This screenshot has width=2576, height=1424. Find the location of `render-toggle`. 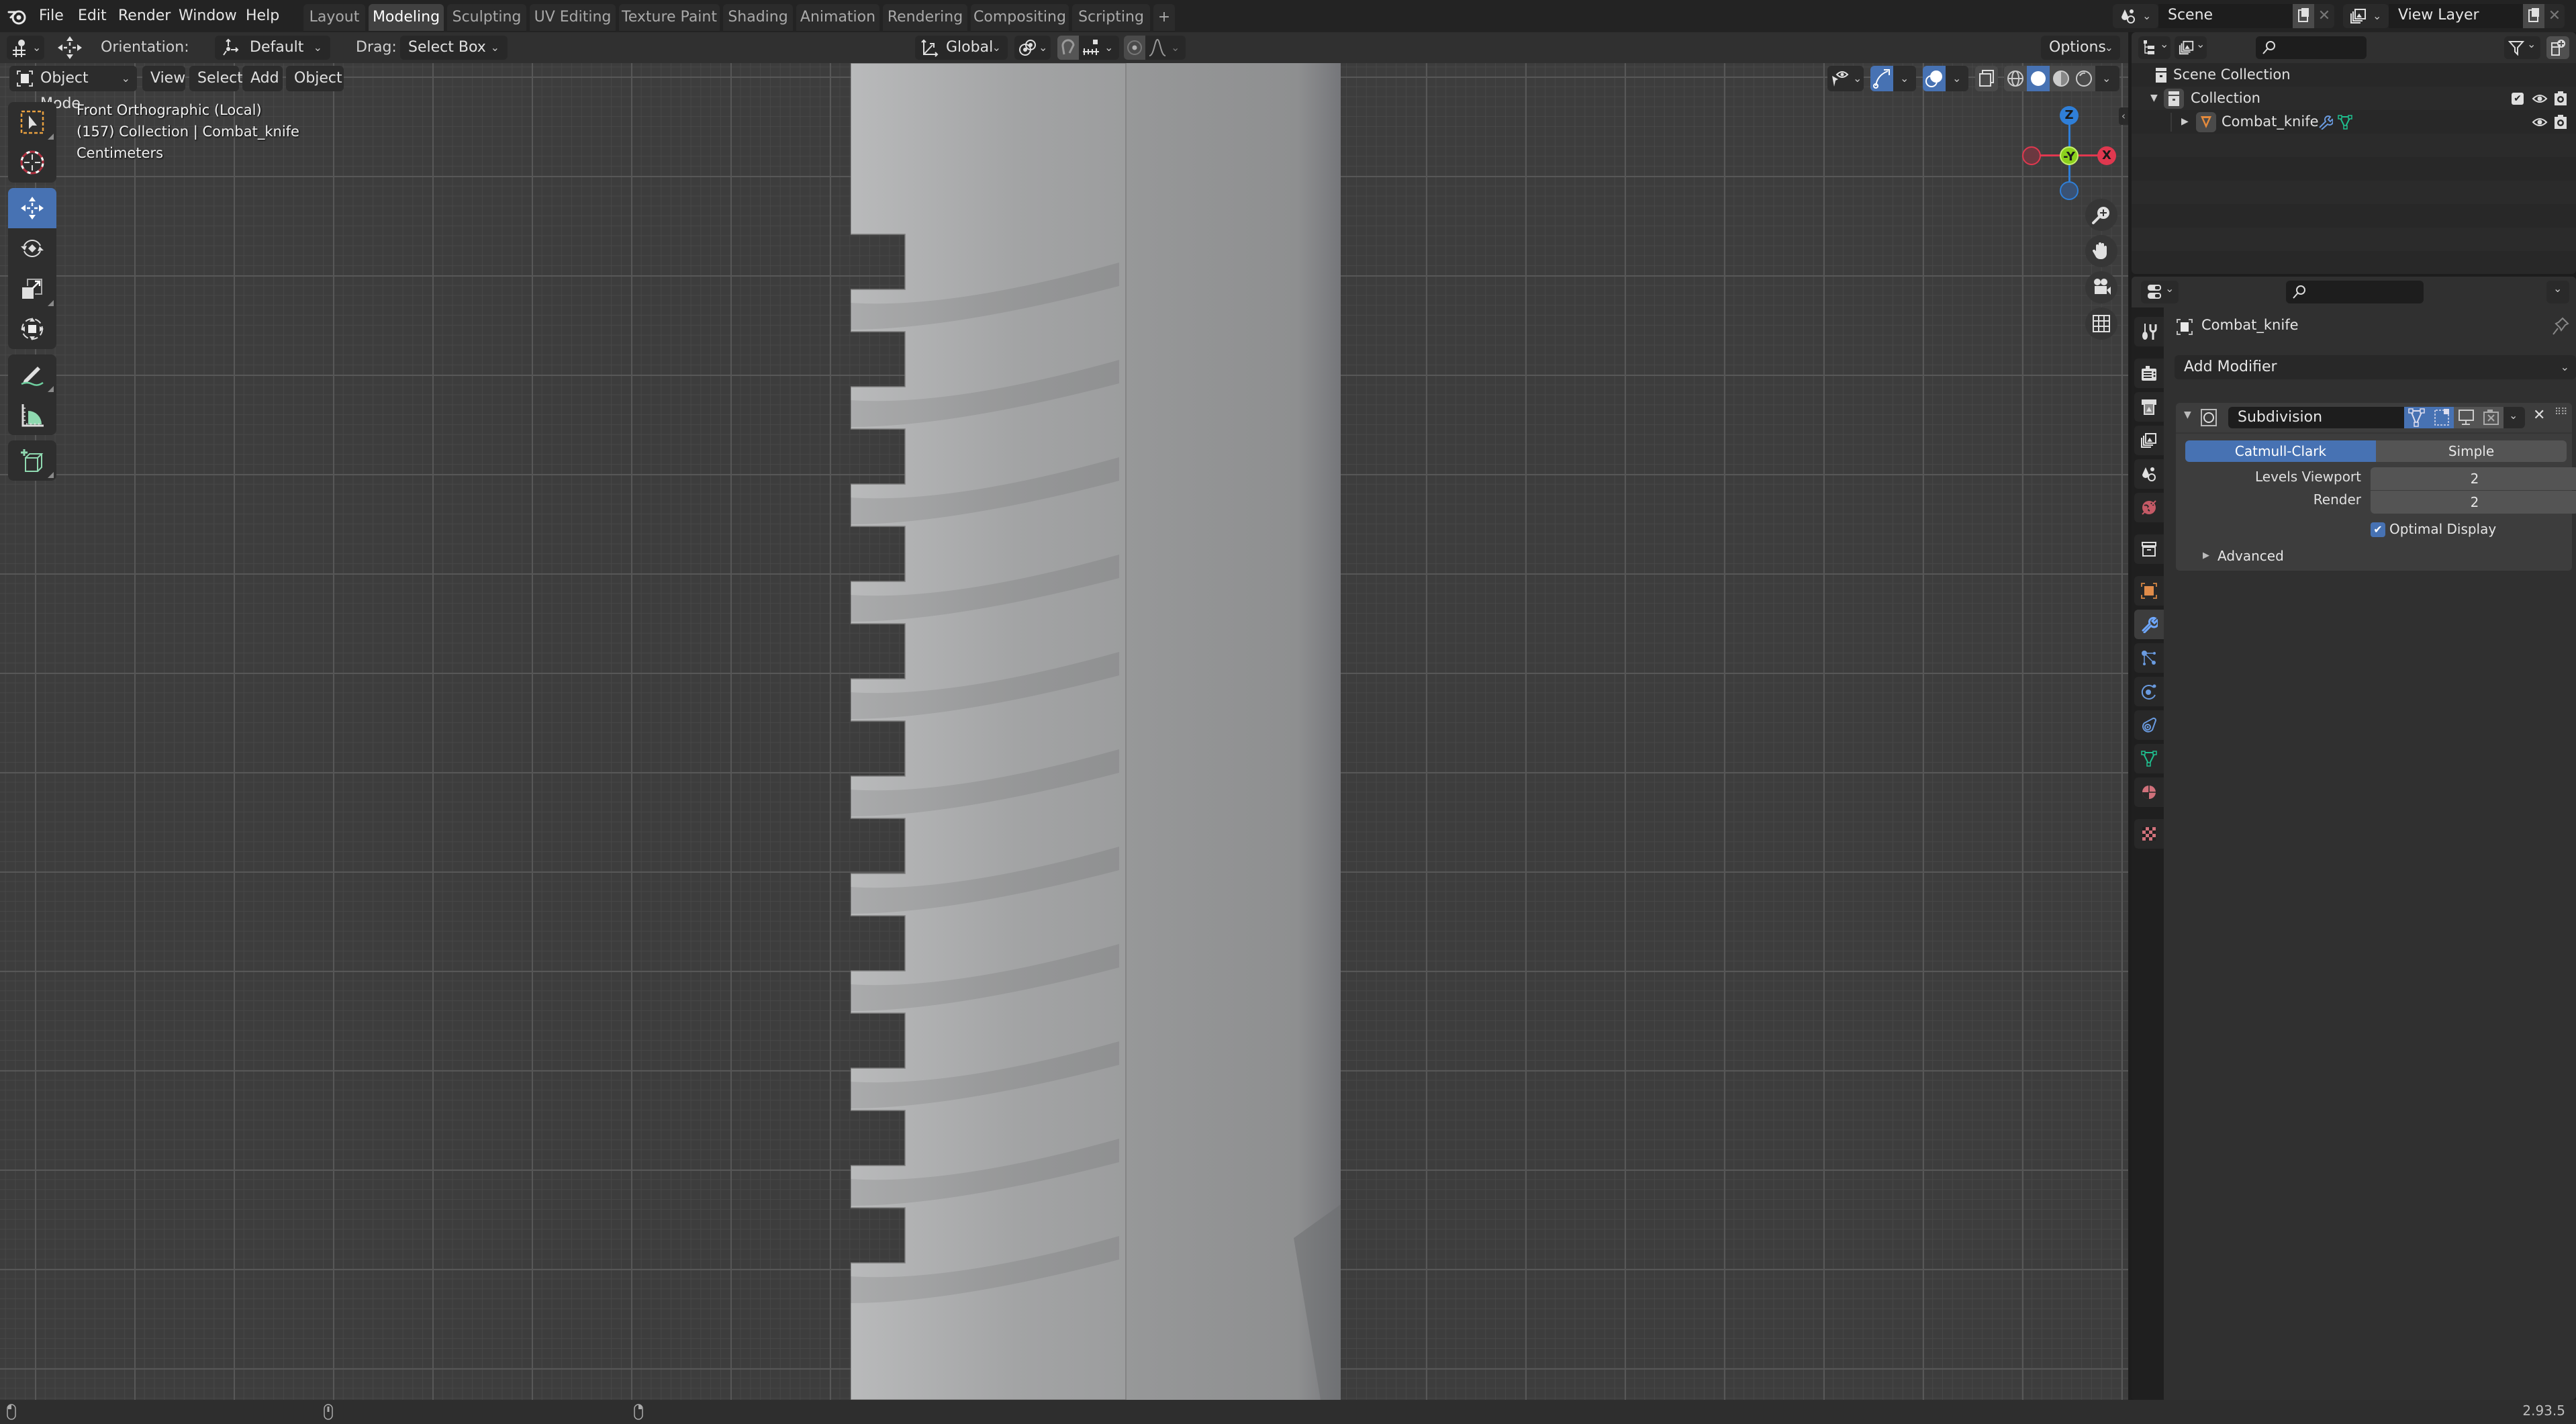

render-toggle is located at coordinates (2491, 417).